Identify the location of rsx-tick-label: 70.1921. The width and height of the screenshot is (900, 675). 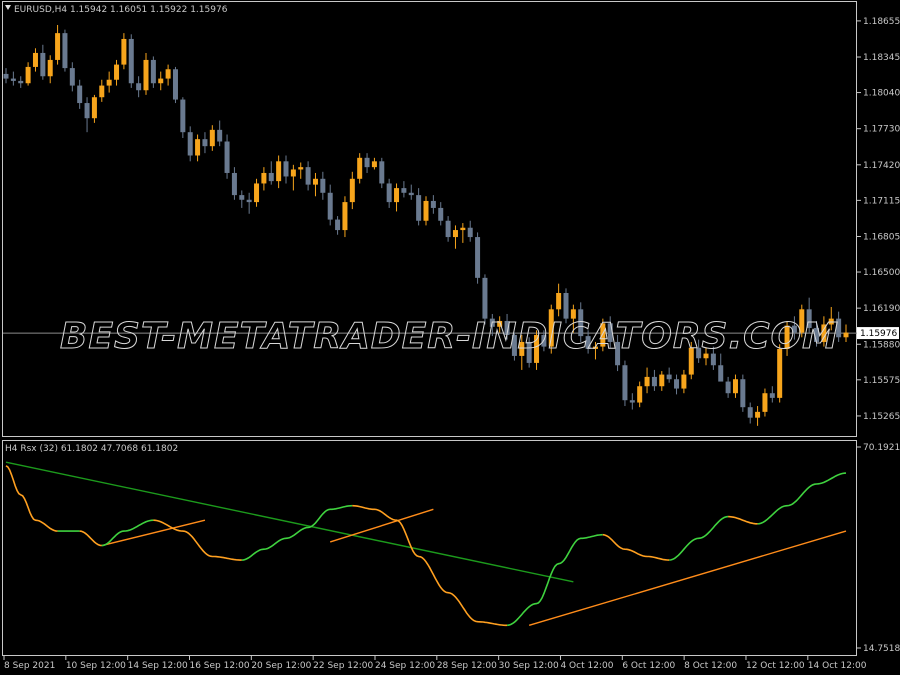
(881, 448).